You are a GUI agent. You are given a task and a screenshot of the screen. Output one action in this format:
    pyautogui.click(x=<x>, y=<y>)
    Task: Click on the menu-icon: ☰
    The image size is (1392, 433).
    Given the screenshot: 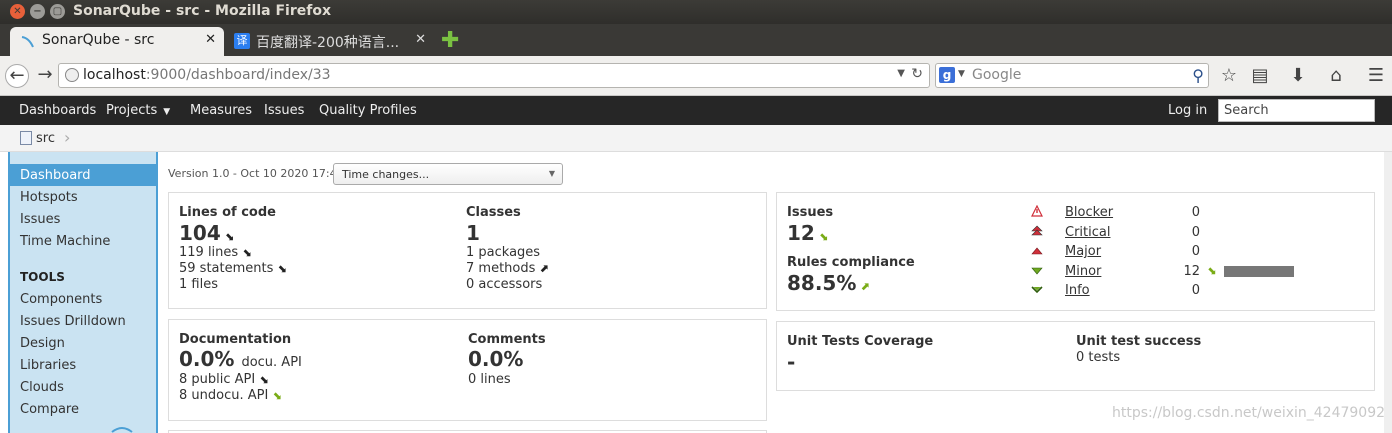 What is the action you would take?
    pyautogui.click(x=1376, y=76)
    